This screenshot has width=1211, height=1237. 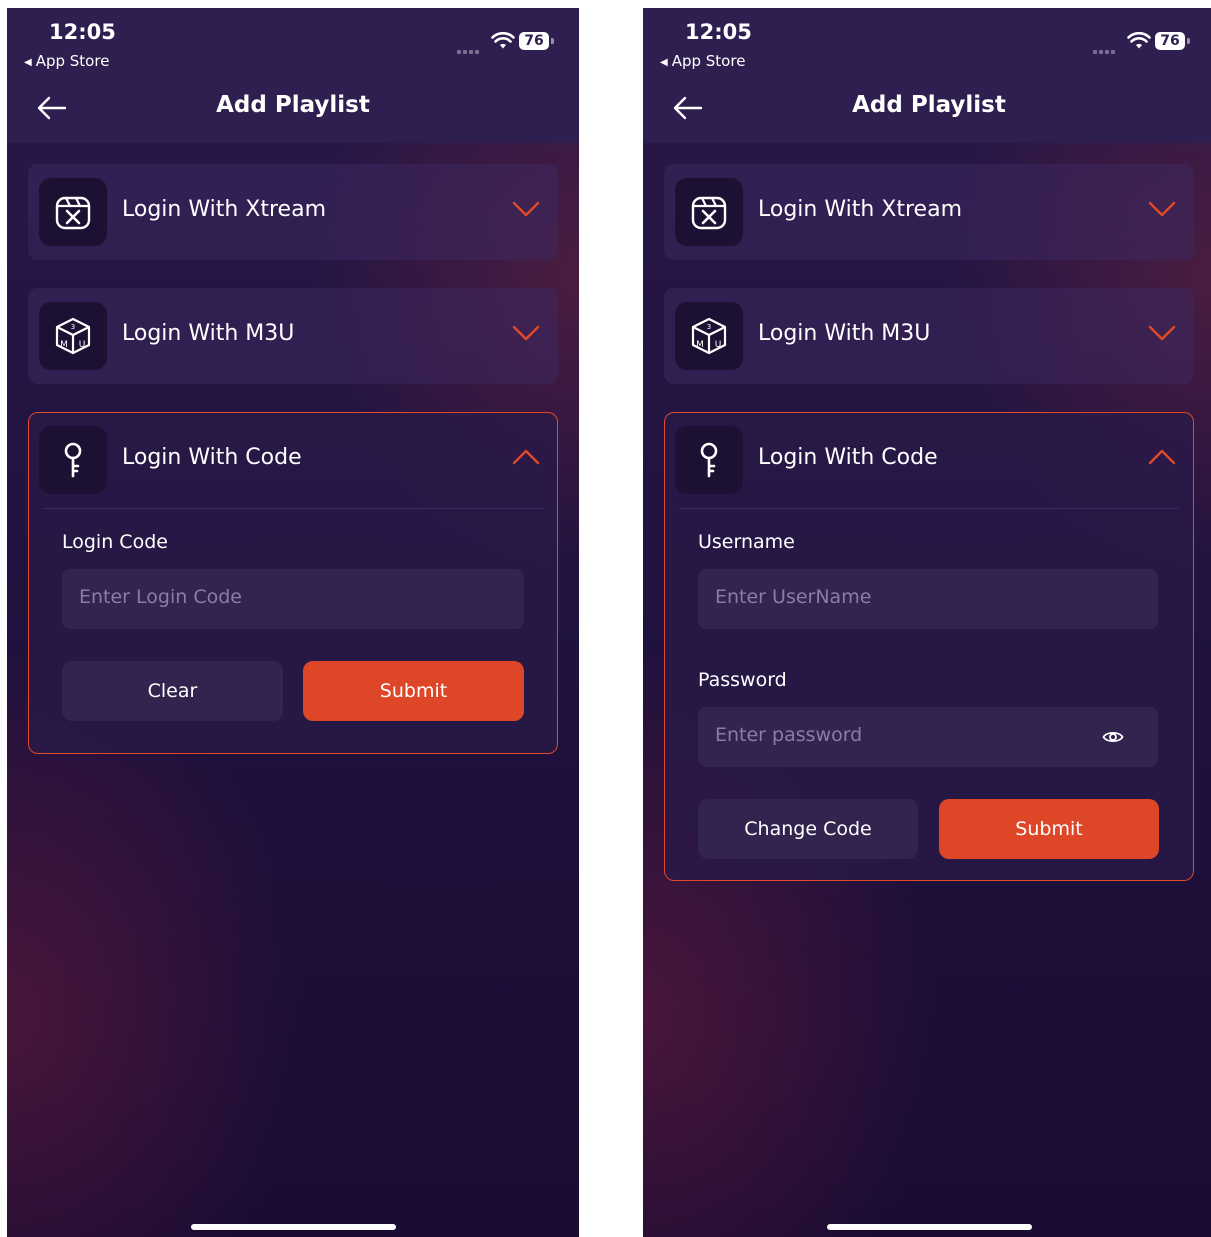 I want to click on password-placeholder: Enter password, so click(x=789, y=735).